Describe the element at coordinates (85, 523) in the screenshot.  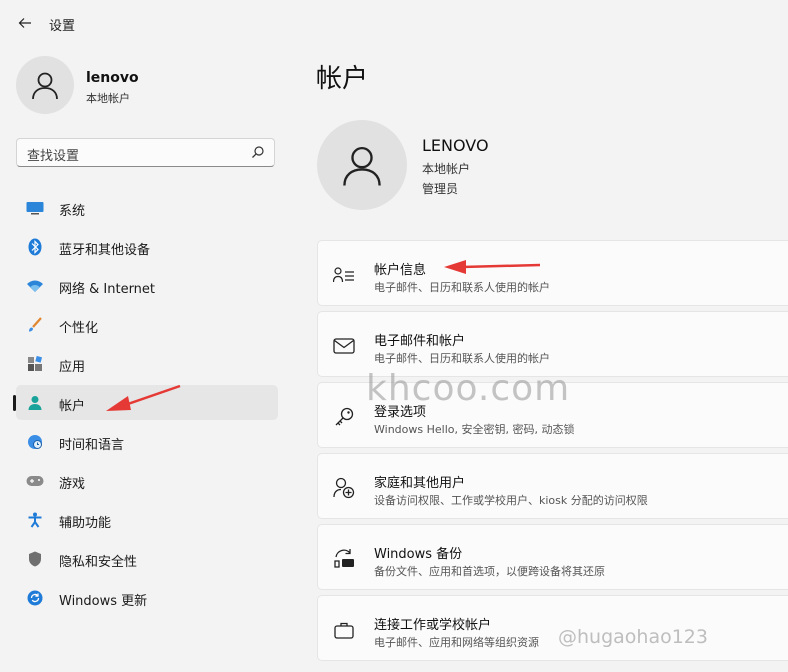
I see `sidebar-item-label: 辅助功能` at that location.